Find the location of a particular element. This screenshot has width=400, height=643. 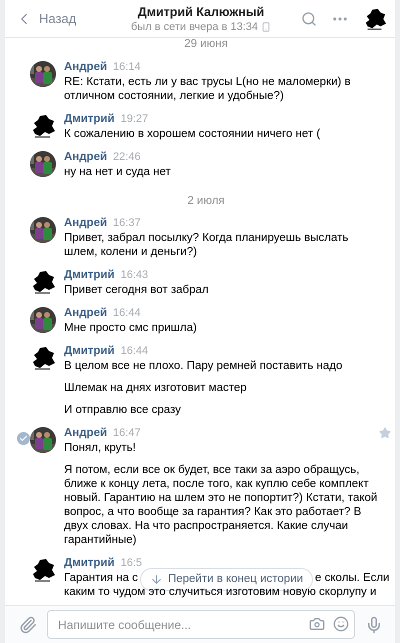

message-text: В целом все не плохо. Пару ремней поставить надо is located at coordinates (204, 366).